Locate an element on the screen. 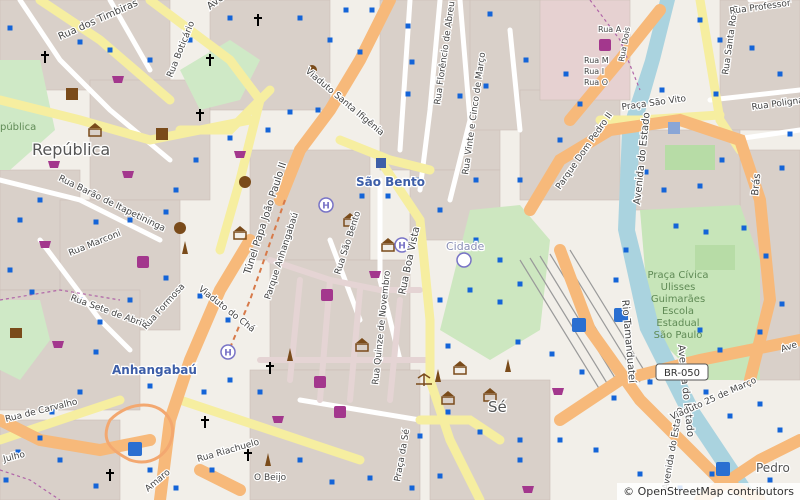 Image resolution: width=800 pixels, height=500 pixels. map-attribution: © OpenStreetMap contributors is located at coordinates (708, 491).